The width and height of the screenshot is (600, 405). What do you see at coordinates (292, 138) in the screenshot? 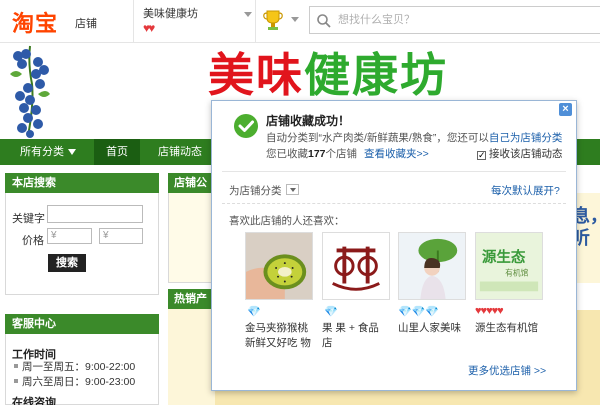
I see `text: 自动分类到` at bounding box center [292, 138].